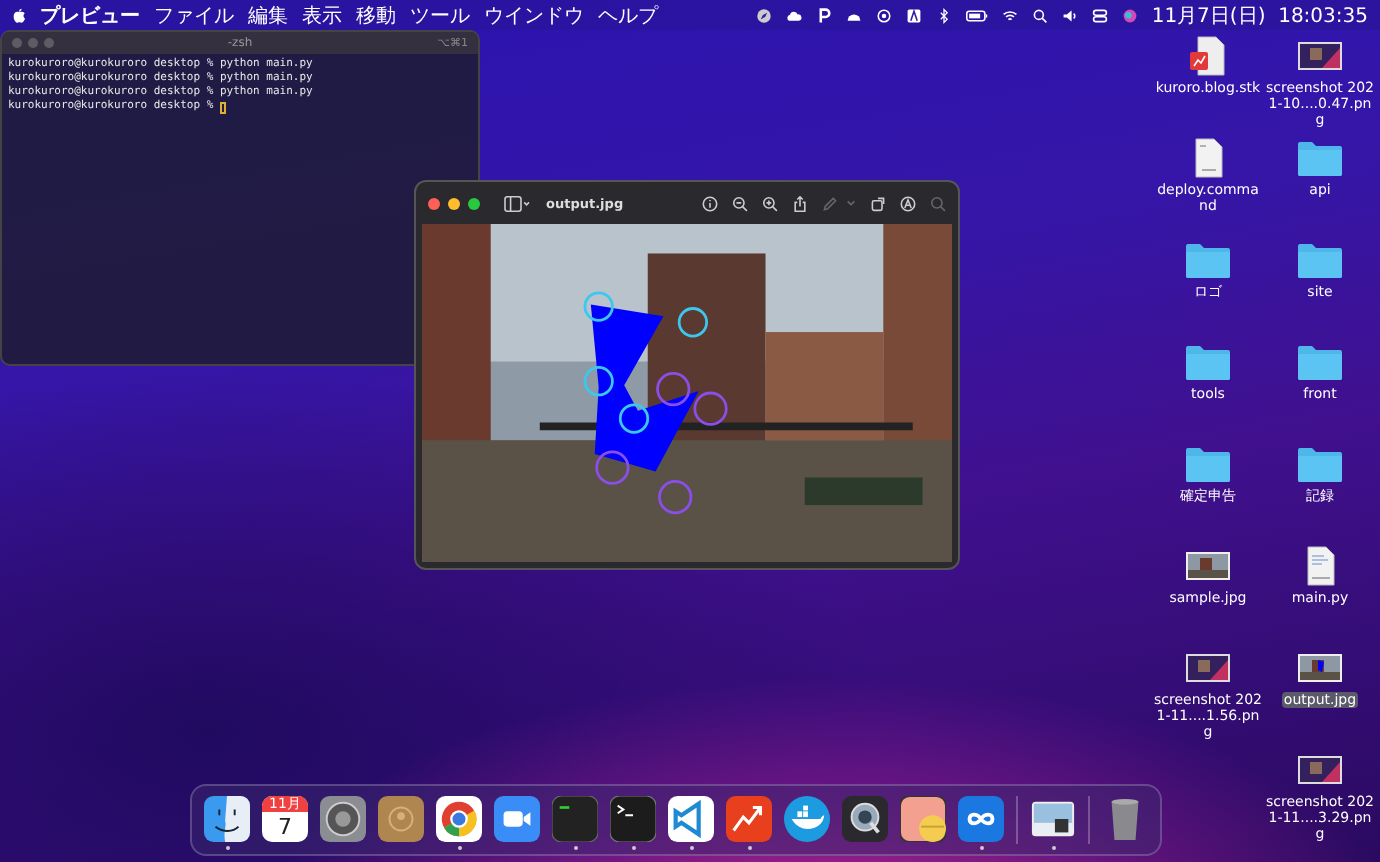  Describe the element at coordinates (440, 15) in the screenshot. I see `menu-item: ツール` at that location.